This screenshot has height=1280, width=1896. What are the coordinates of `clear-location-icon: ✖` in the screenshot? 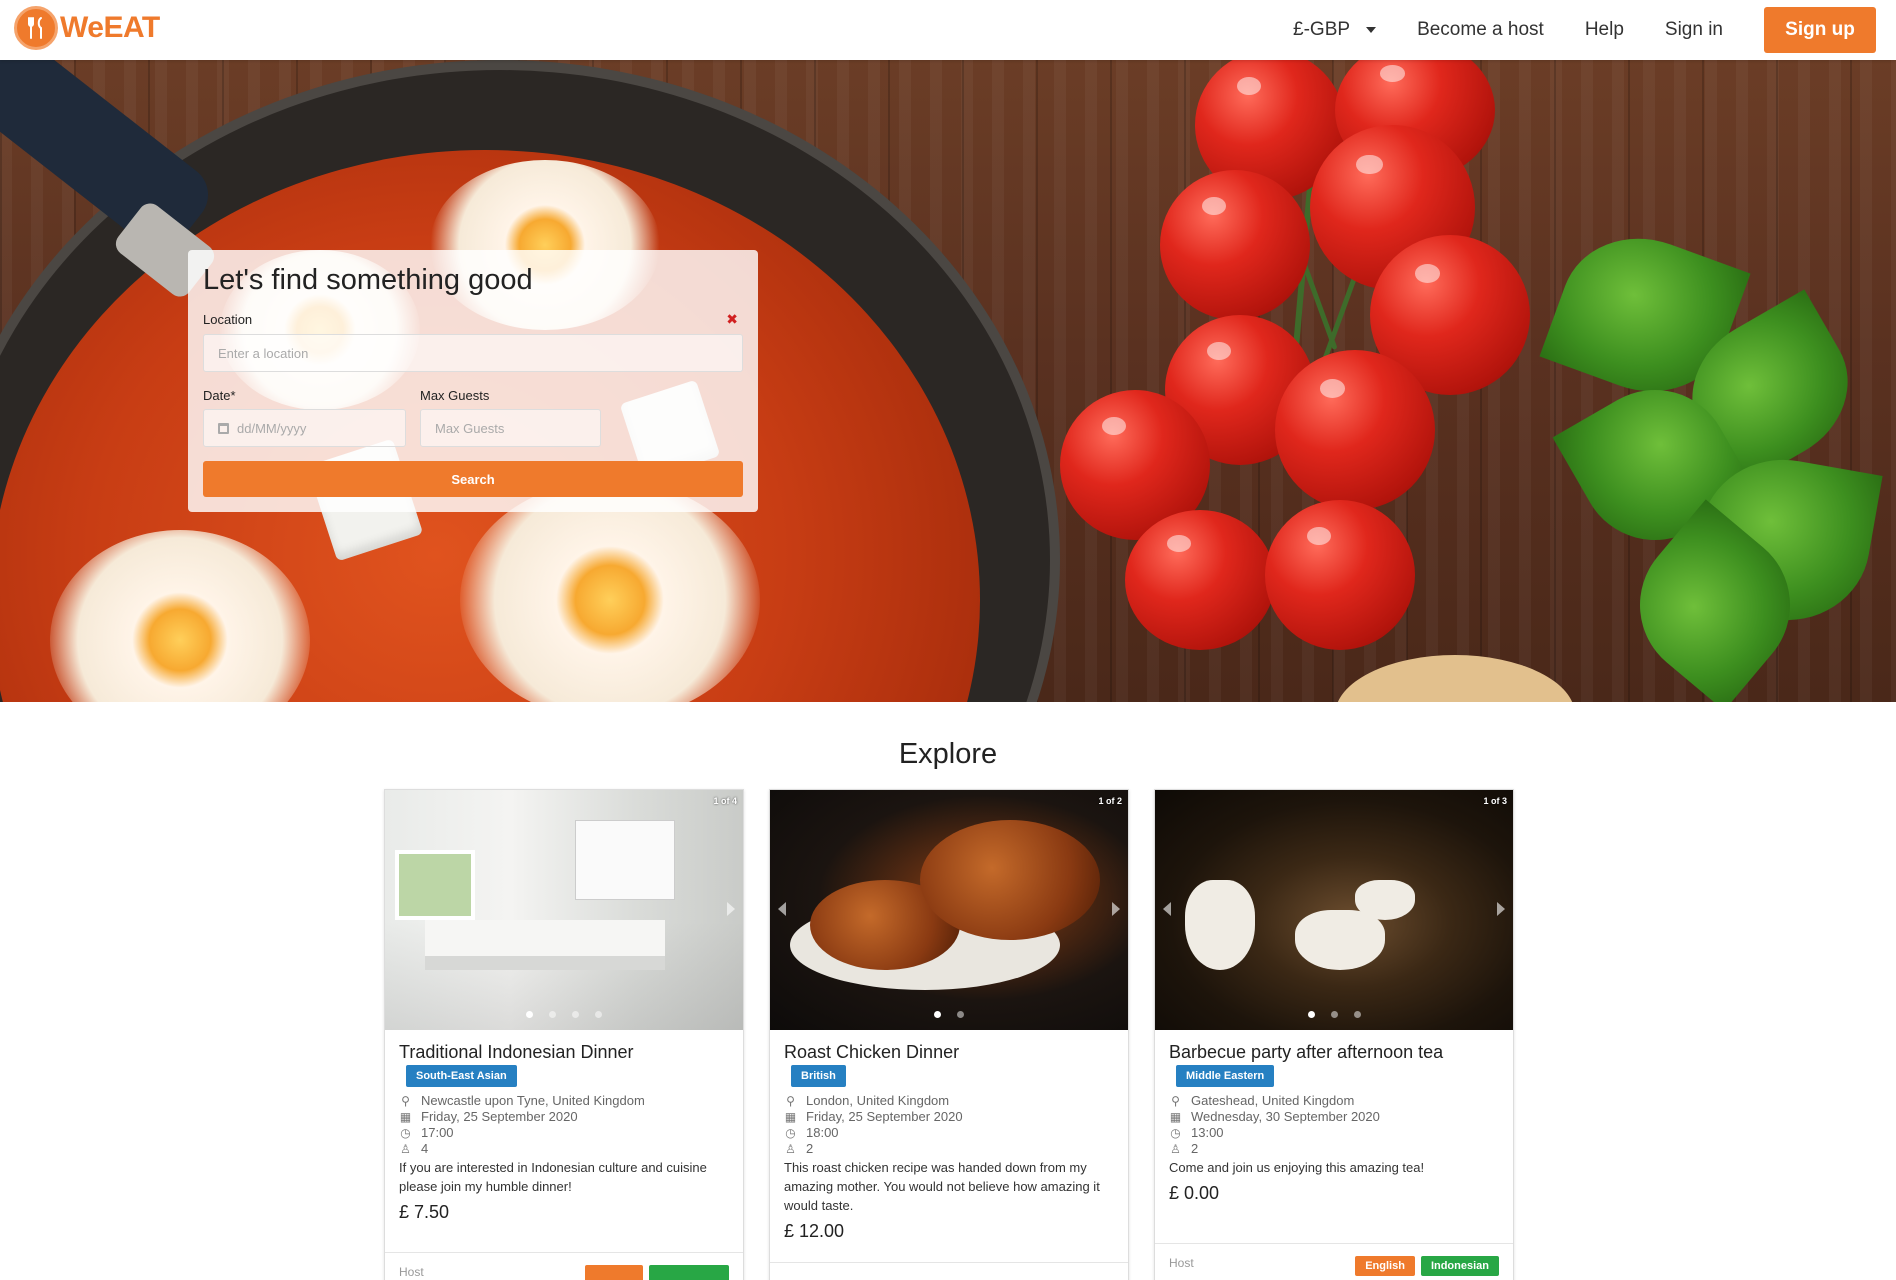 It's located at (732, 319).